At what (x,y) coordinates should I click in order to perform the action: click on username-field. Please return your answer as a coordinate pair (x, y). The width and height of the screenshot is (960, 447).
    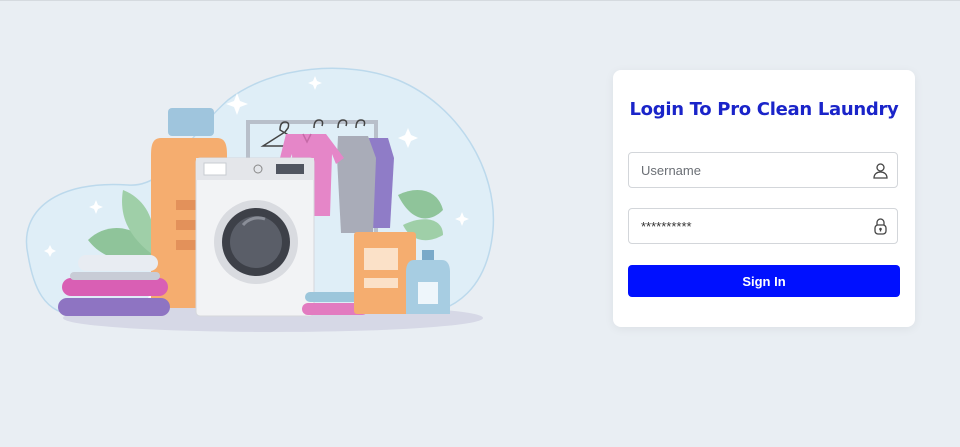
    Looking at the image, I should click on (763, 170).